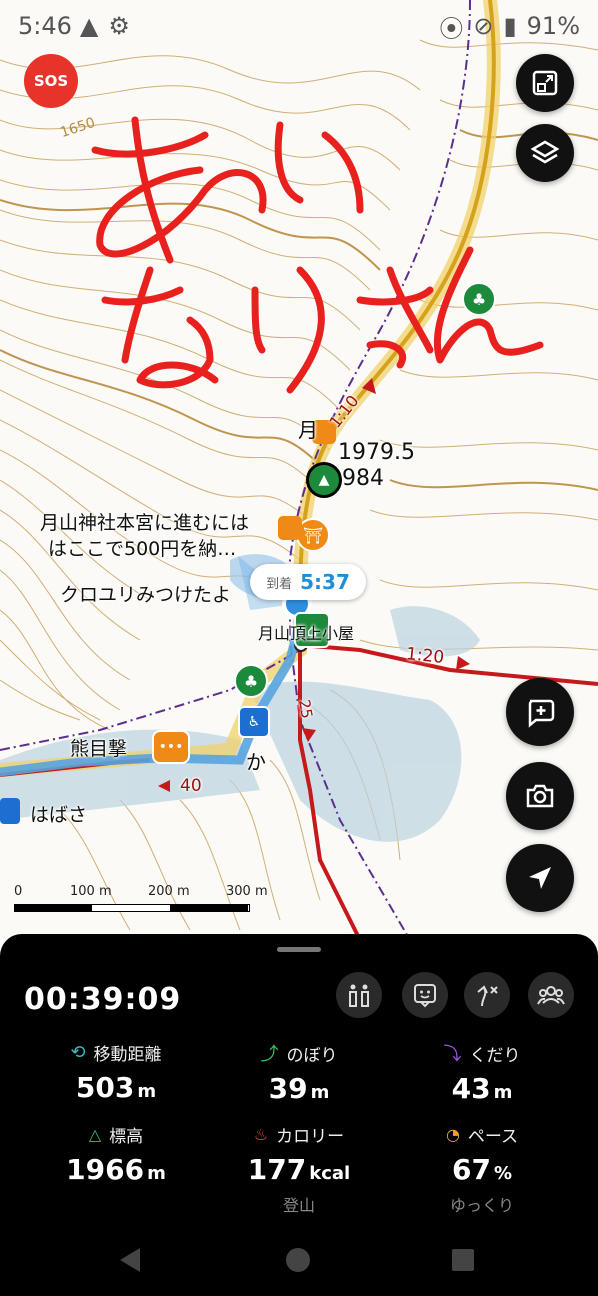 The width and height of the screenshot is (598, 1296). I want to click on battery-icon: ▮, so click(510, 26).